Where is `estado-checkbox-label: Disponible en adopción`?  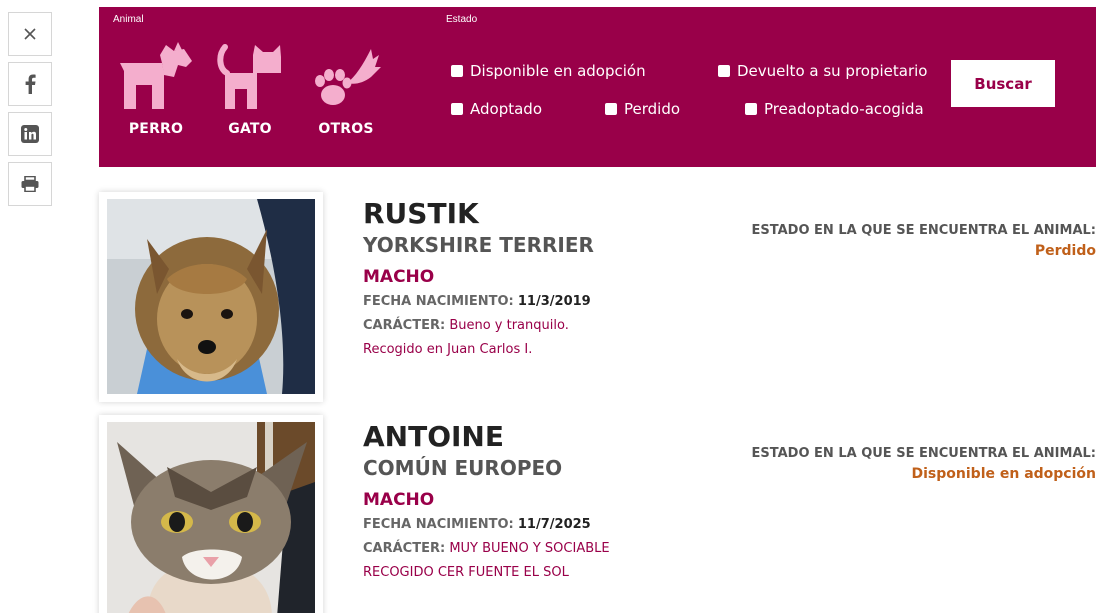
estado-checkbox-label: Disponible en adopción is located at coordinates (558, 71).